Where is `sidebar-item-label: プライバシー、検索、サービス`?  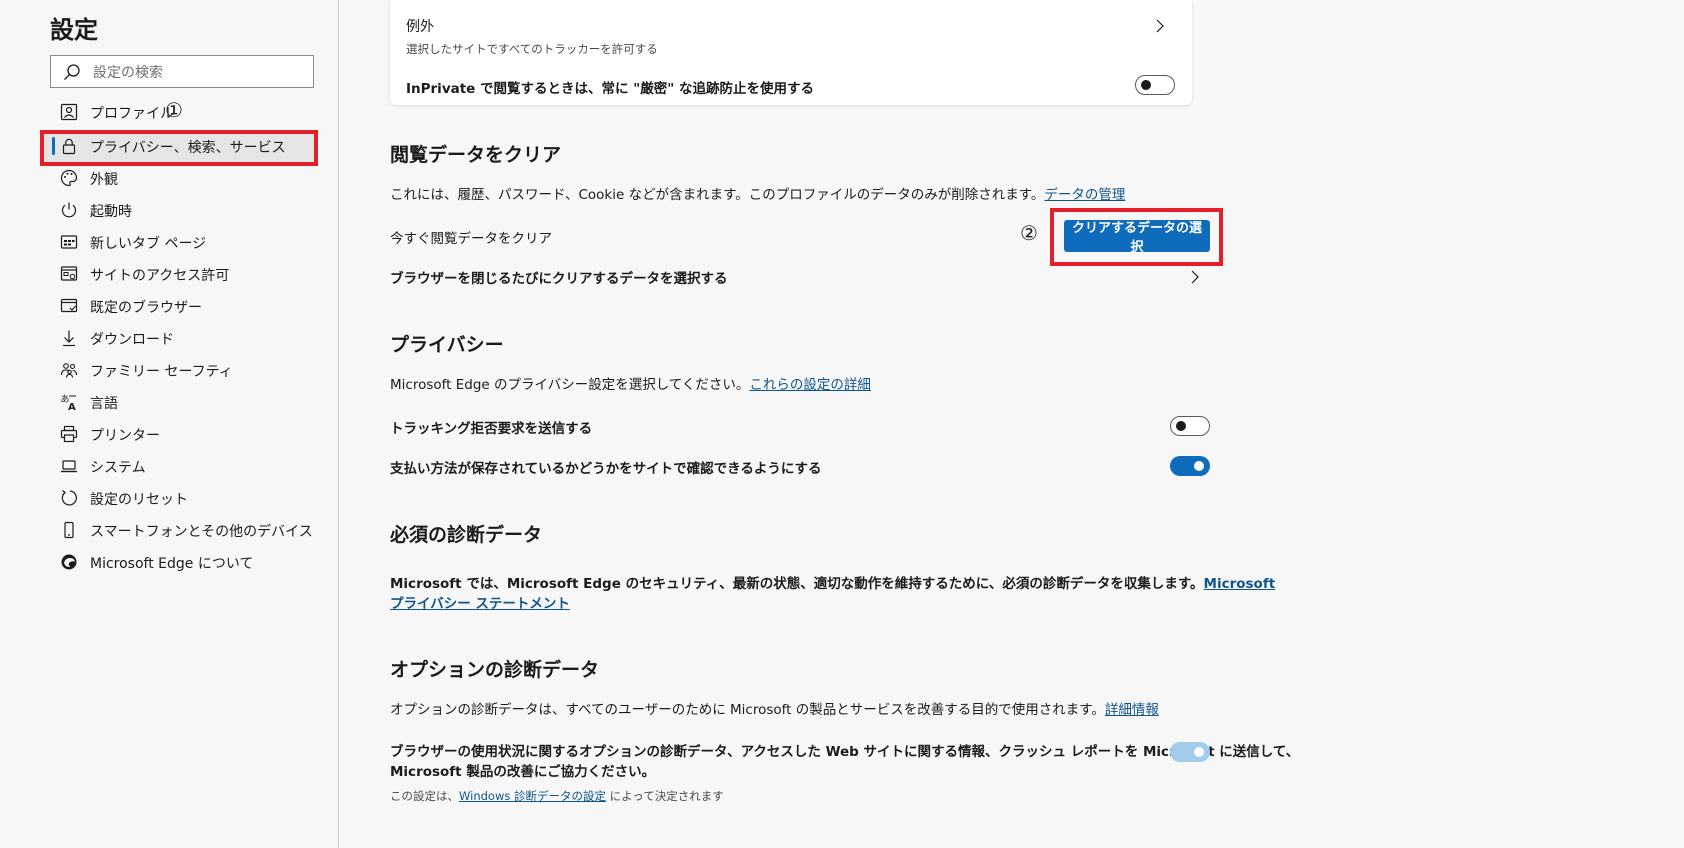 sidebar-item-label: プライバシー、検索、サービス is located at coordinates (188, 148).